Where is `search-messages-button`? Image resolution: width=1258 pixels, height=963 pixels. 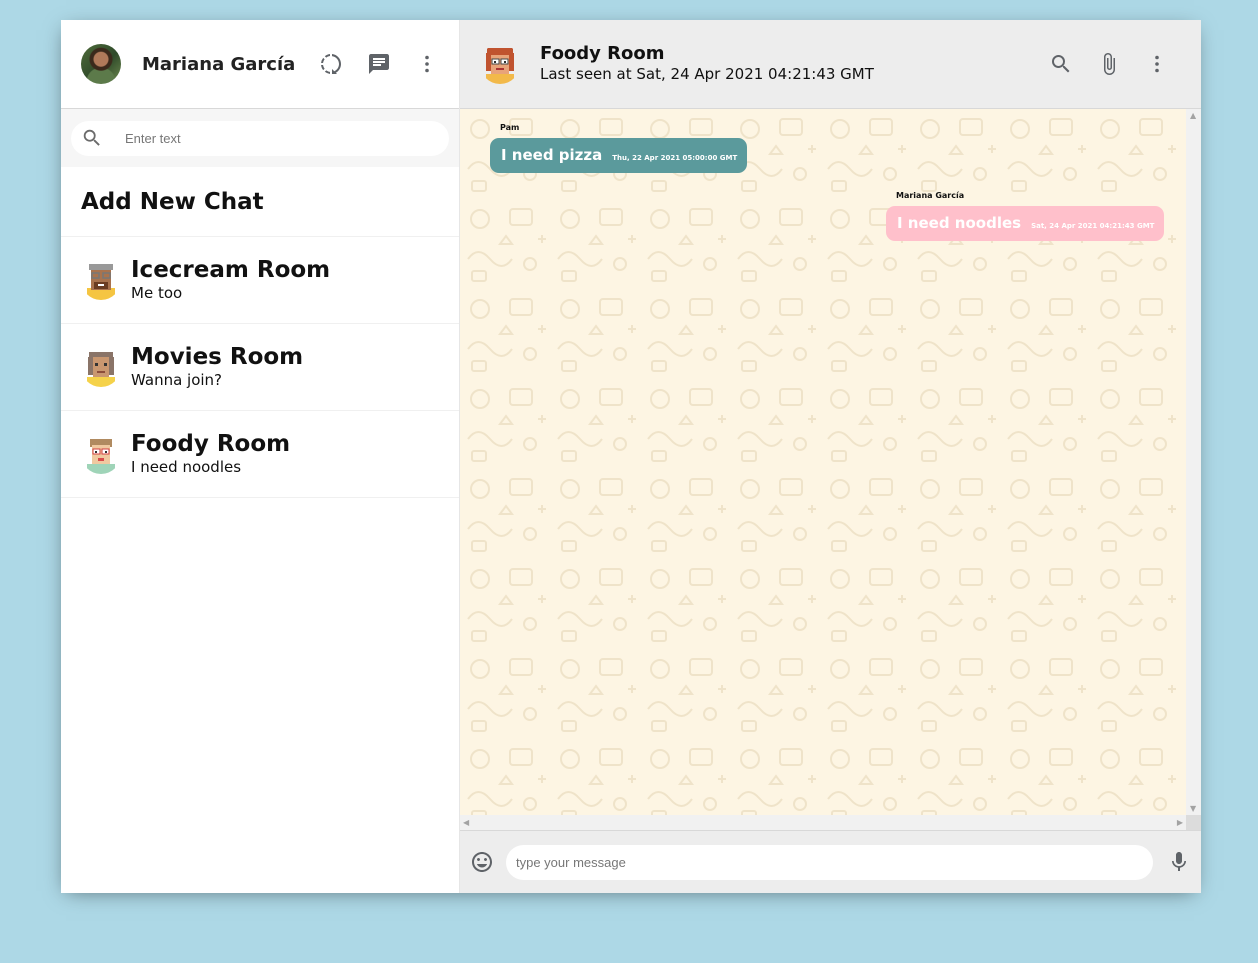
search-messages-button is located at coordinates (1061, 64).